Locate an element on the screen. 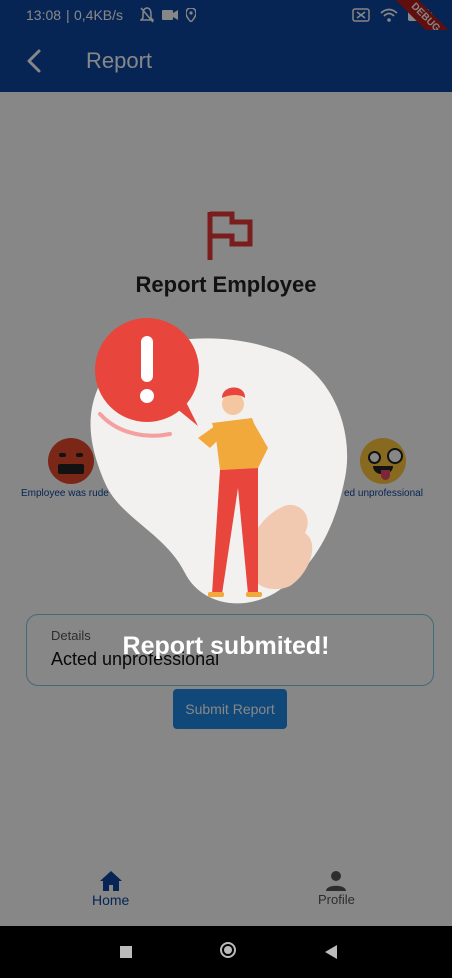  recent-apps-icon is located at coordinates (126, 952).